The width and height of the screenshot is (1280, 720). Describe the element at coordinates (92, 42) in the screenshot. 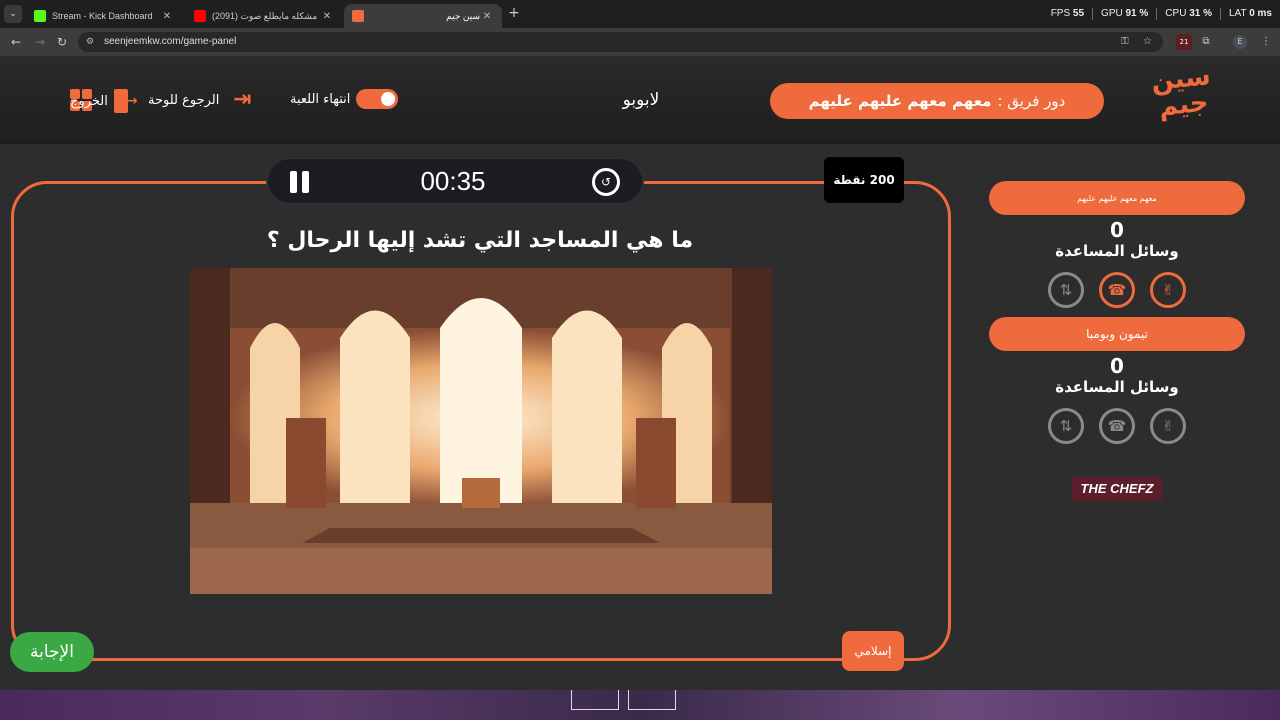

I see `site-info-icon: ⚙` at that location.